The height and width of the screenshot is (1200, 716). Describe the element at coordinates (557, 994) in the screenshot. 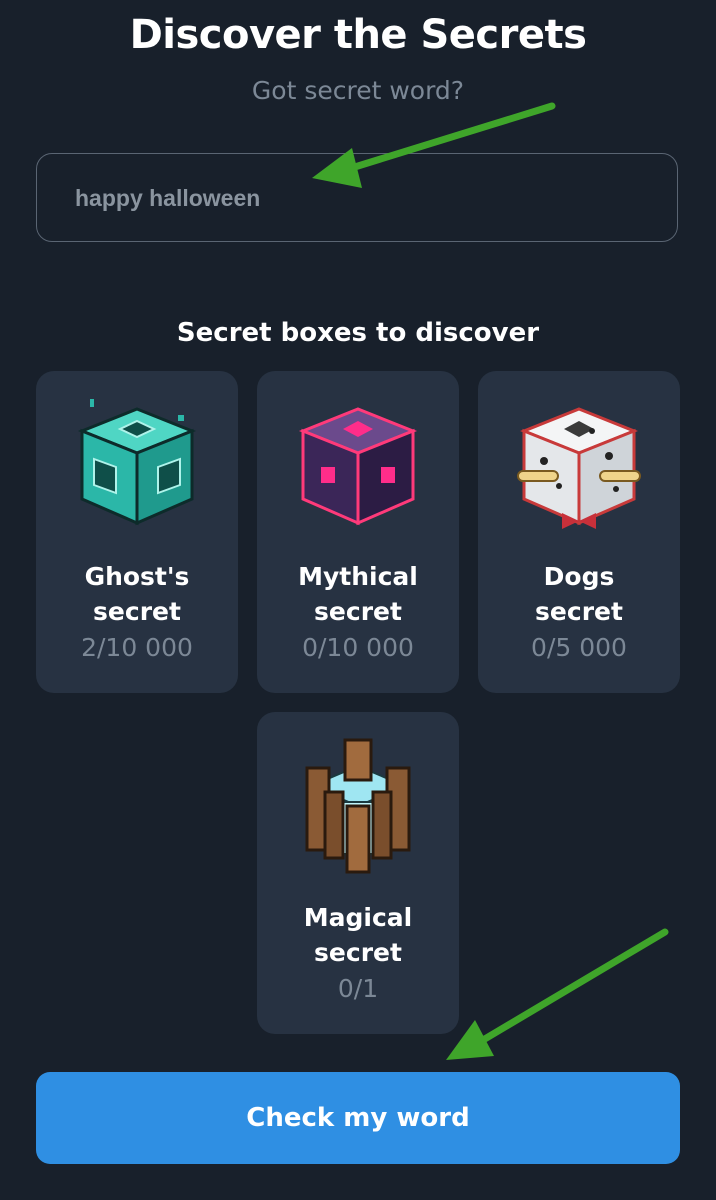

I see `arrow-to-button-icon` at that location.